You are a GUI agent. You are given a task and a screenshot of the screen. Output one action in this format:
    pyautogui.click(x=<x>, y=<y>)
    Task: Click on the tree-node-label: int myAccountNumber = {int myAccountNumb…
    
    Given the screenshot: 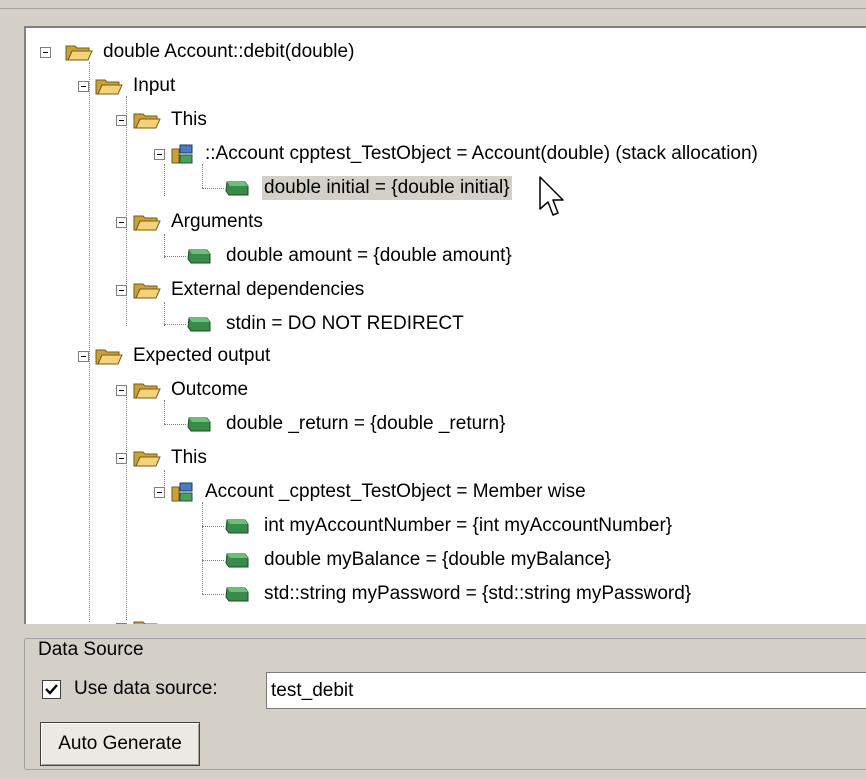 What is the action you would take?
    pyautogui.click(x=468, y=525)
    